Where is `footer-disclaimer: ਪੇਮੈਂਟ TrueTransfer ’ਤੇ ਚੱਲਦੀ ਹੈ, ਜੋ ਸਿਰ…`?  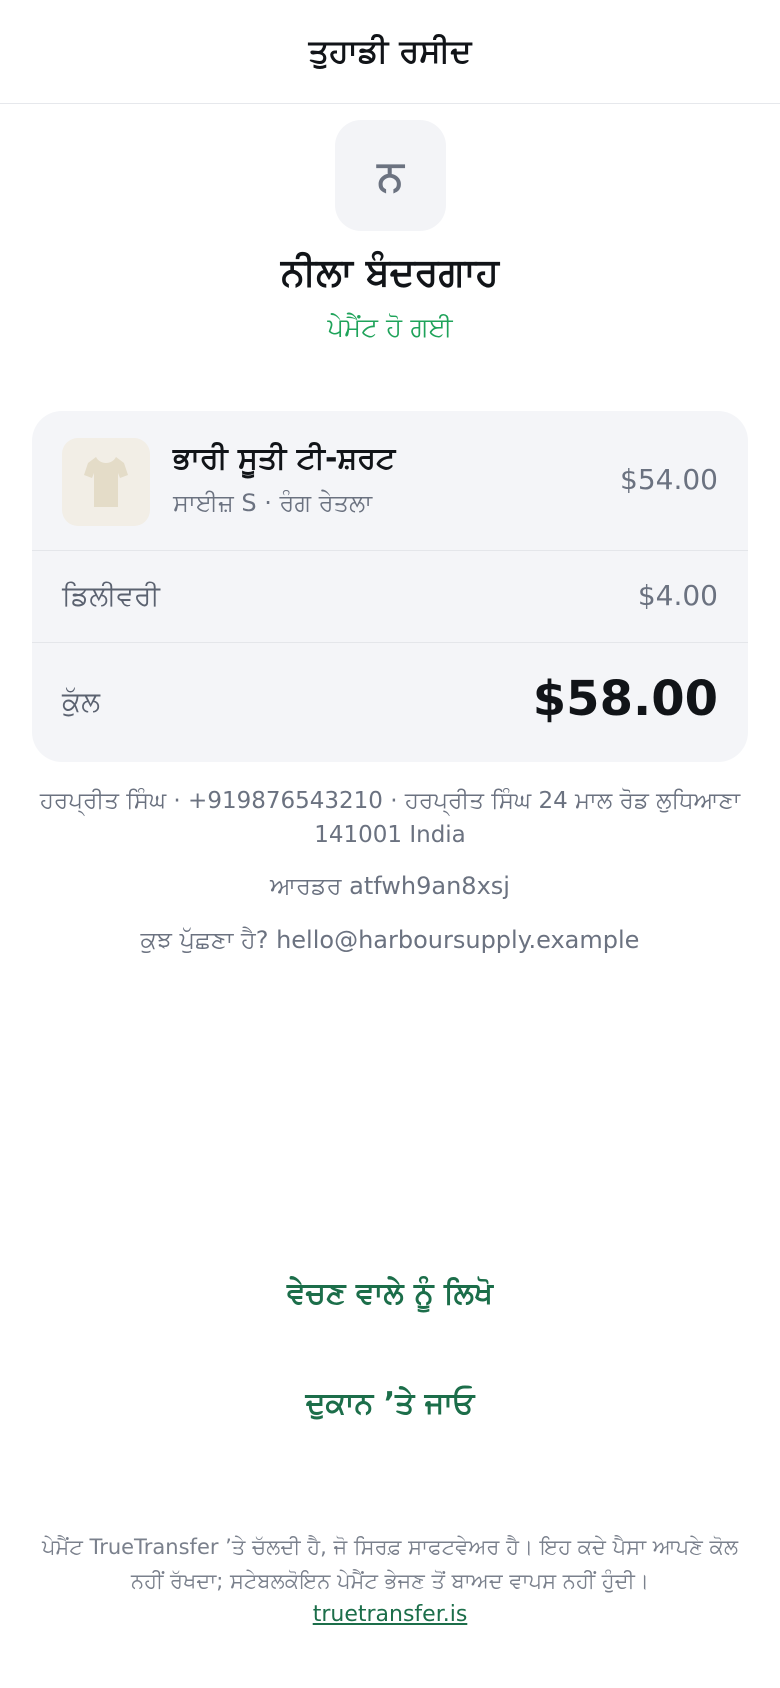
footer-disclaimer: ਪੇਮੈਂਟ TrueTransfer ’ਤੇ ਚੱਲਦੀ ਹੈ, ਜੋ ਸਿਰ… is located at coordinates (390, 1581).